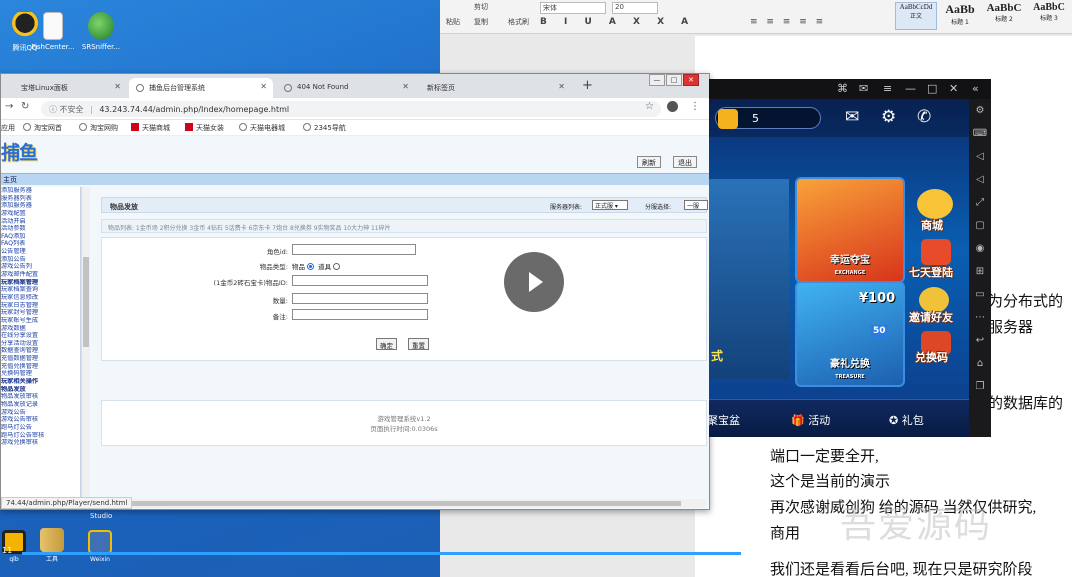 The height and width of the screenshot is (577, 1072). I want to click on shark-banner: 式, so click(749, 279).